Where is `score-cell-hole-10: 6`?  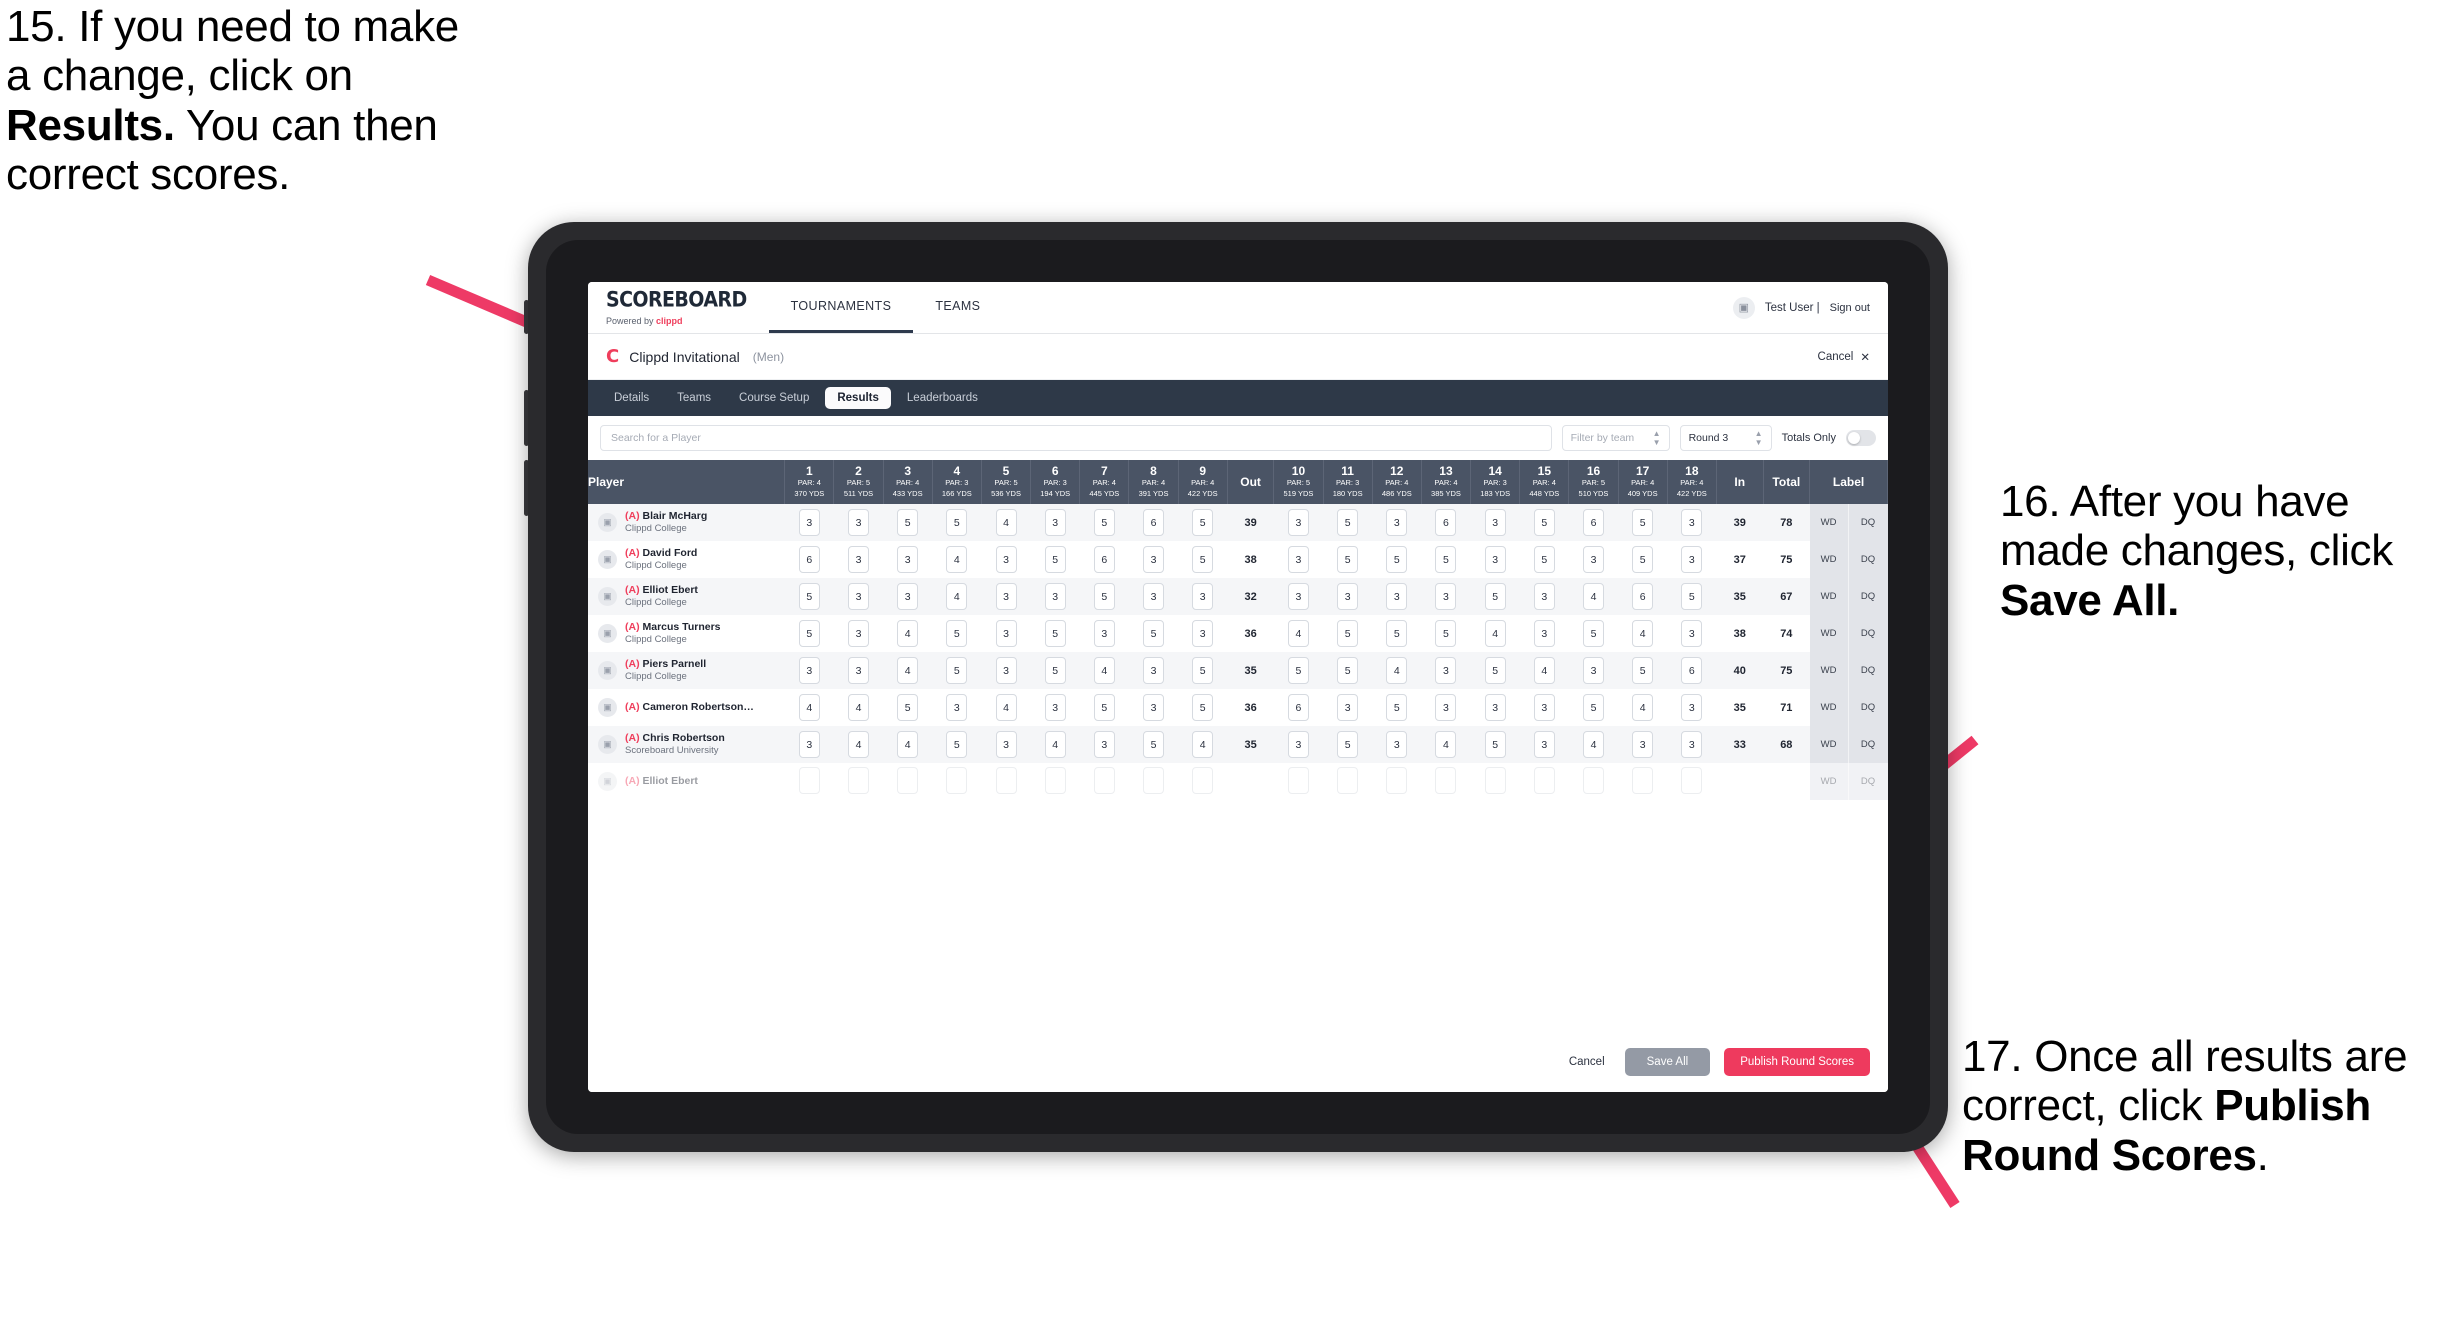
score-cell-hole-10: 6 is located at coordinates (1298, 707).